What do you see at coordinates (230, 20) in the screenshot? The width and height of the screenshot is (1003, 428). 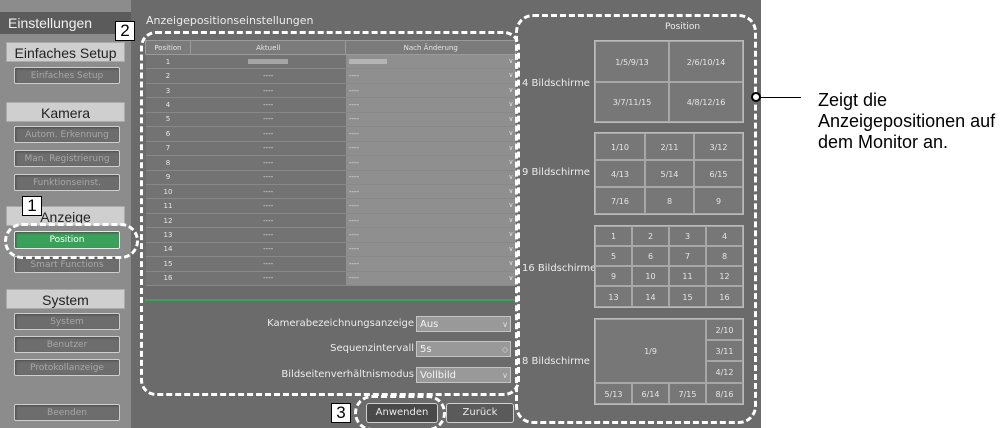 I see `page-title: Anzeigepositionseinstellungen` at bounding box center [230, 20].